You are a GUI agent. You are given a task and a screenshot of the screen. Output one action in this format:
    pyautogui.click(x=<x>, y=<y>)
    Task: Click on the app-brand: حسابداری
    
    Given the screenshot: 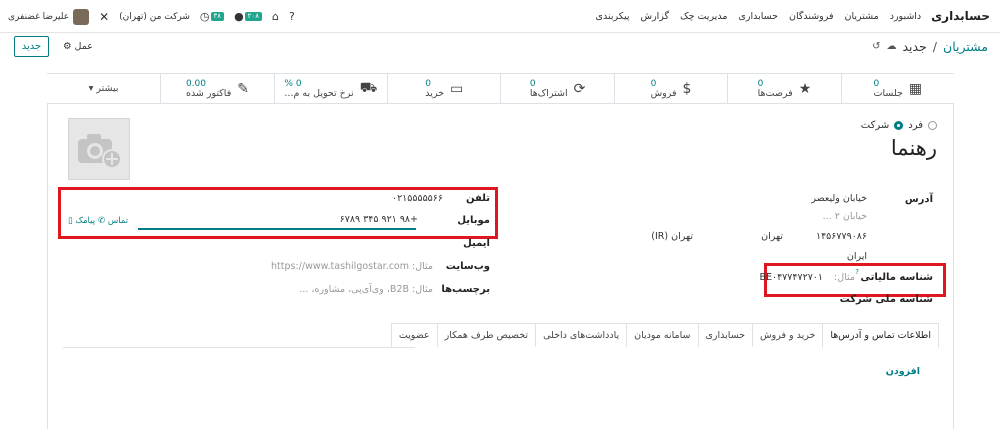 What is the action you would take?
    pyautogui.click(x=960, y=16)
    